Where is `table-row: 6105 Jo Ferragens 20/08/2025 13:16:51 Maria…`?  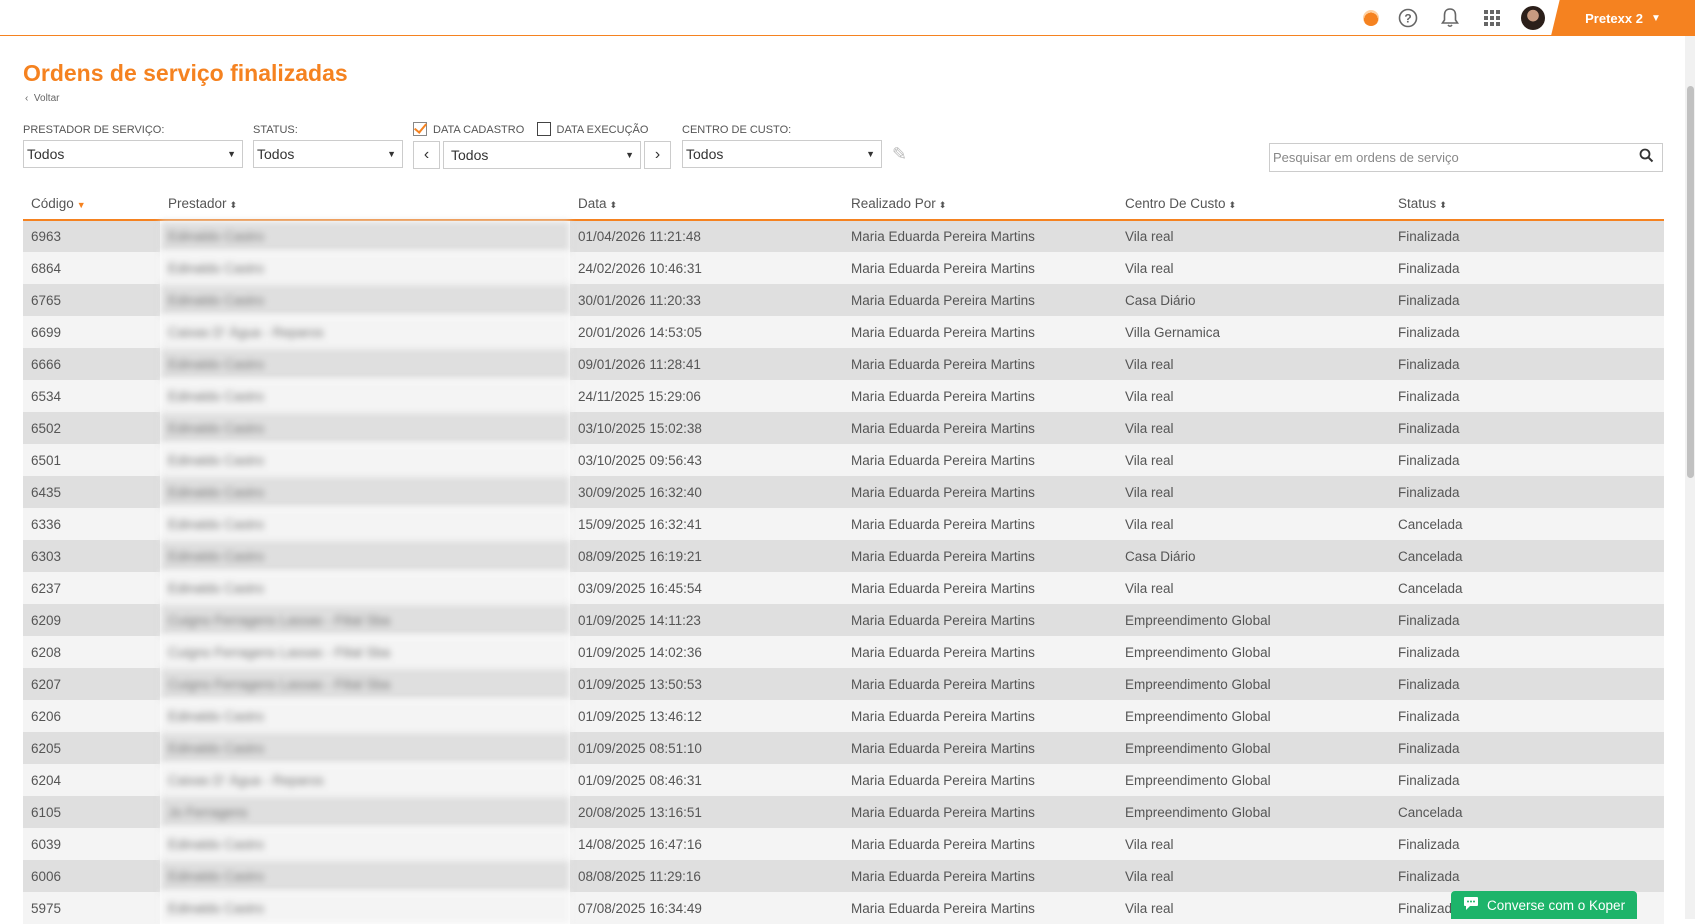
table-row: 6105 Jo Ferragens 20/08/2025 13:16:51 Maria… is located at coordinates (843, 812).